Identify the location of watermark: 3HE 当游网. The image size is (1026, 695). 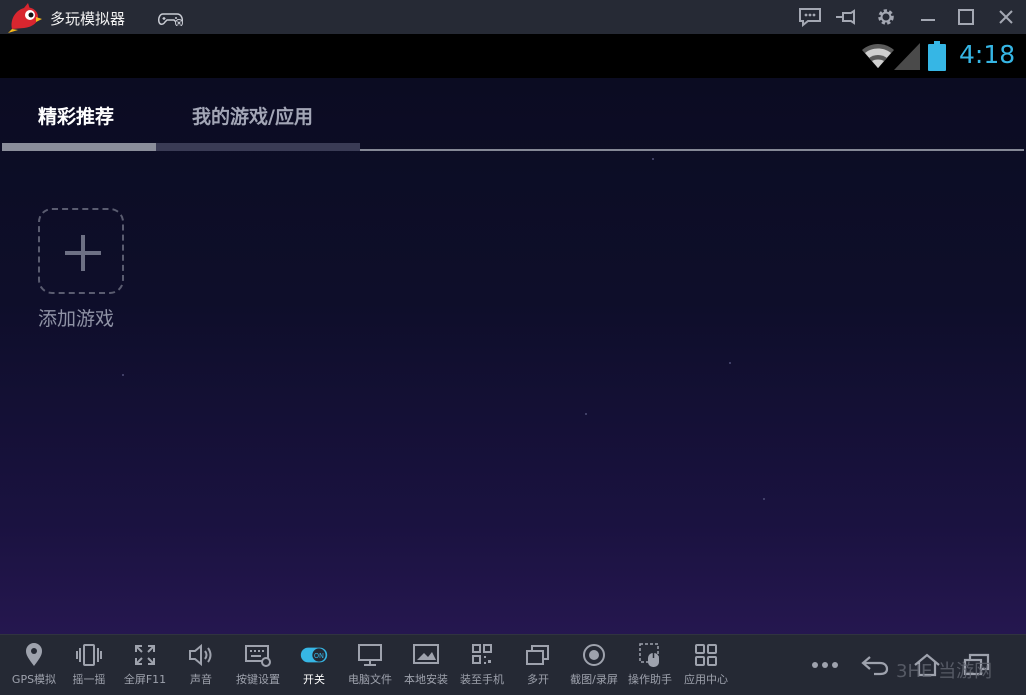
(944, 671).